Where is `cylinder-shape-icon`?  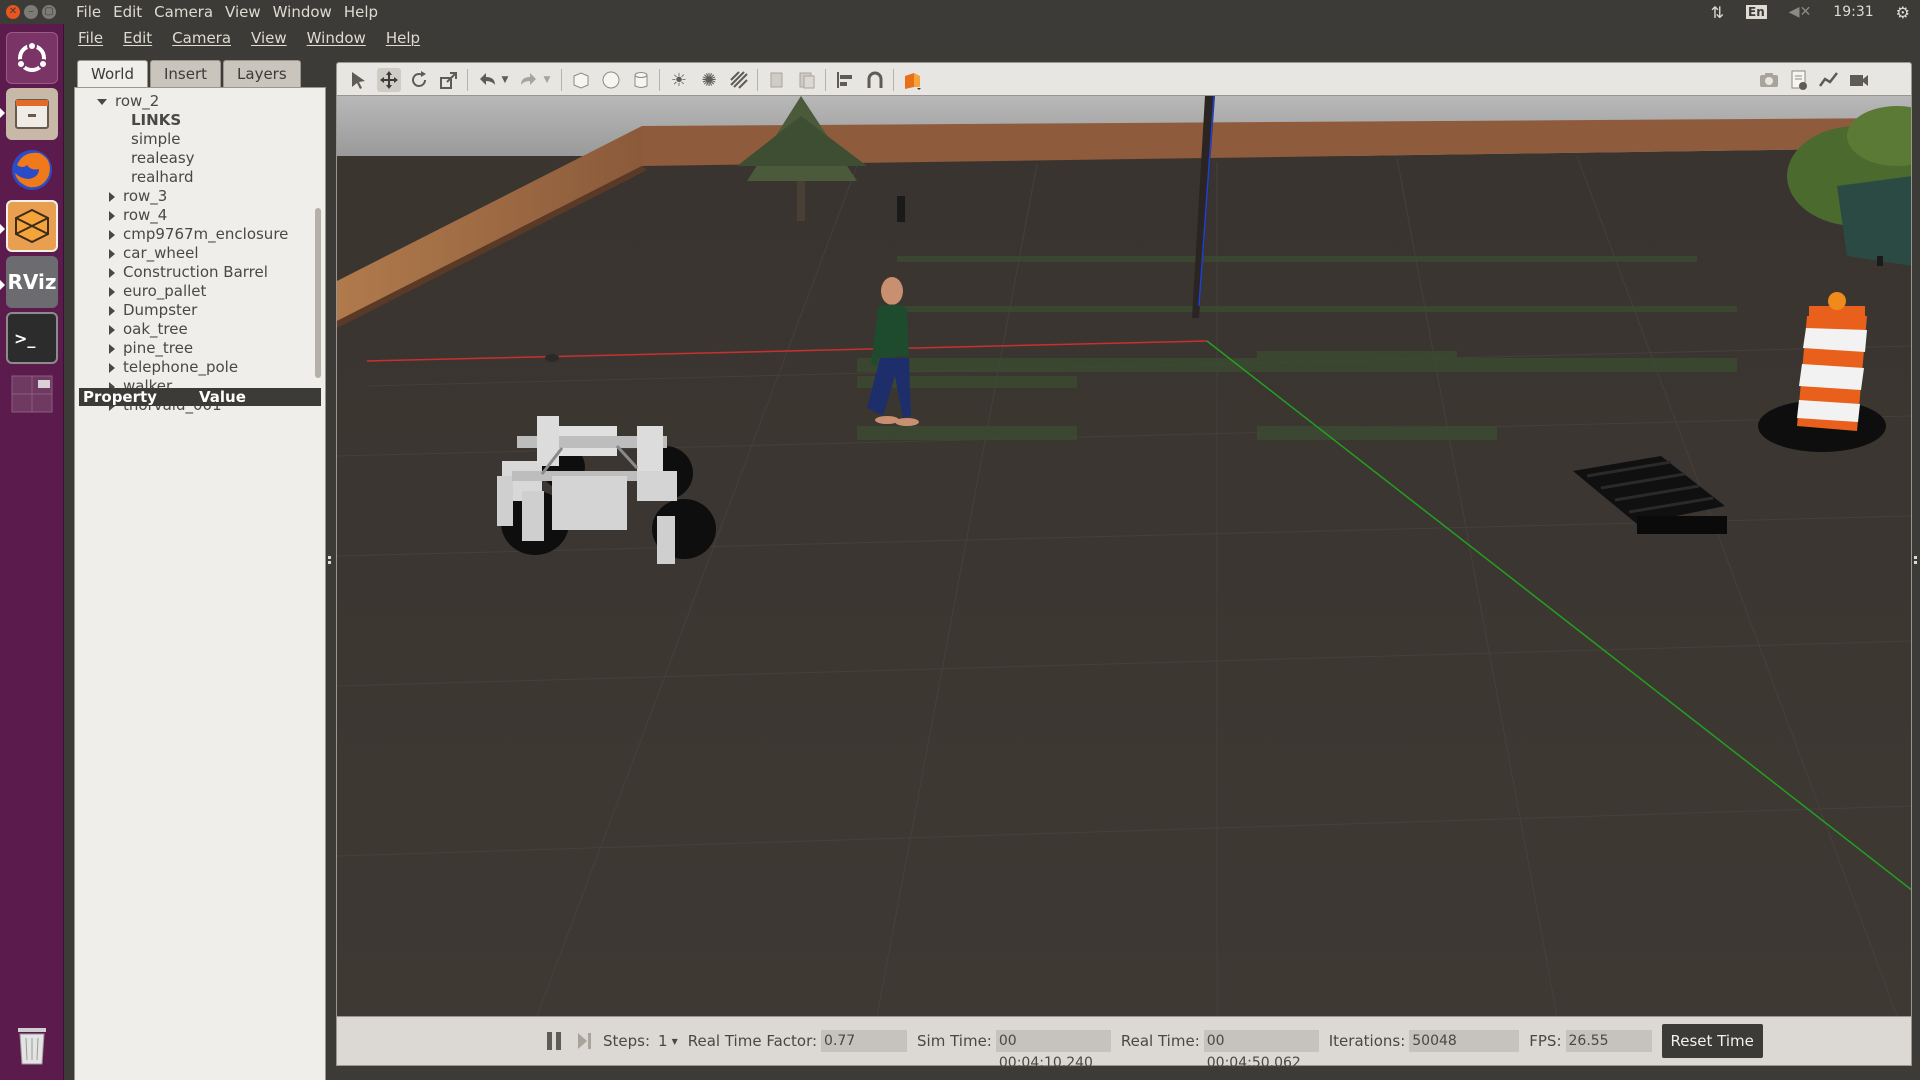 cylinder-shape-icon is located at coordinates (641, 80).